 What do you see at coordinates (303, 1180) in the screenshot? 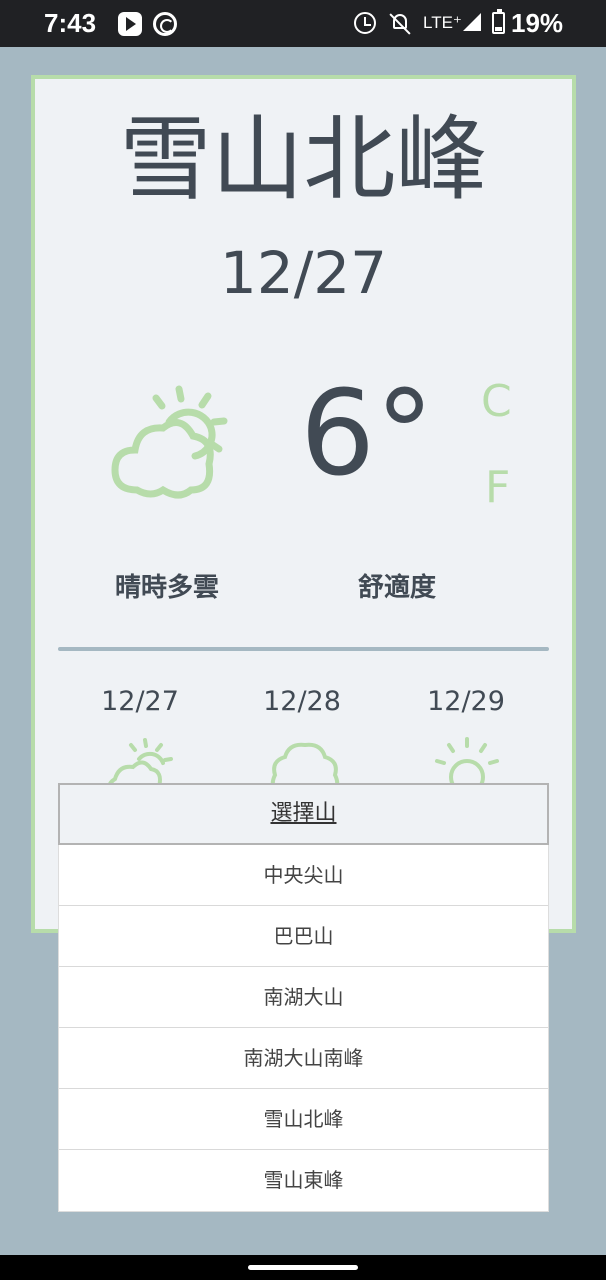
I see `dropdown-item: 雪山東峰` at bounding box center [303, 1180].